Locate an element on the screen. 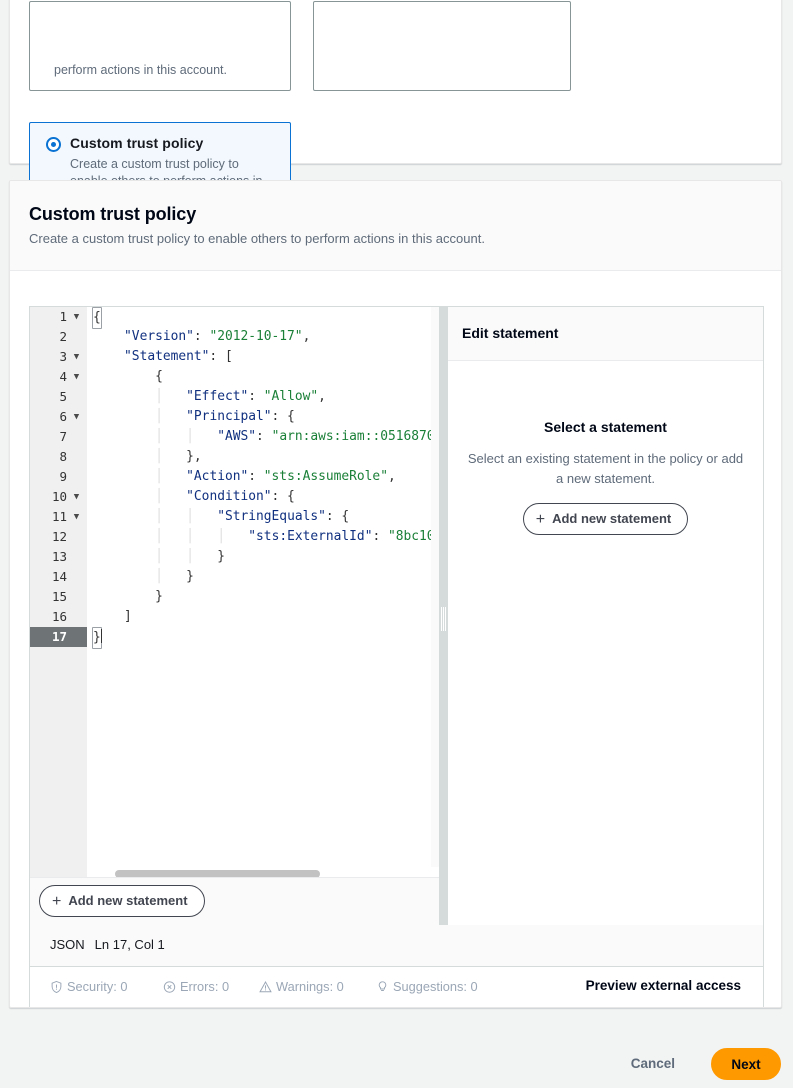 This screenshot has width=793, height=1088. line-number-8: 8 is located at coordinates (58, 457).